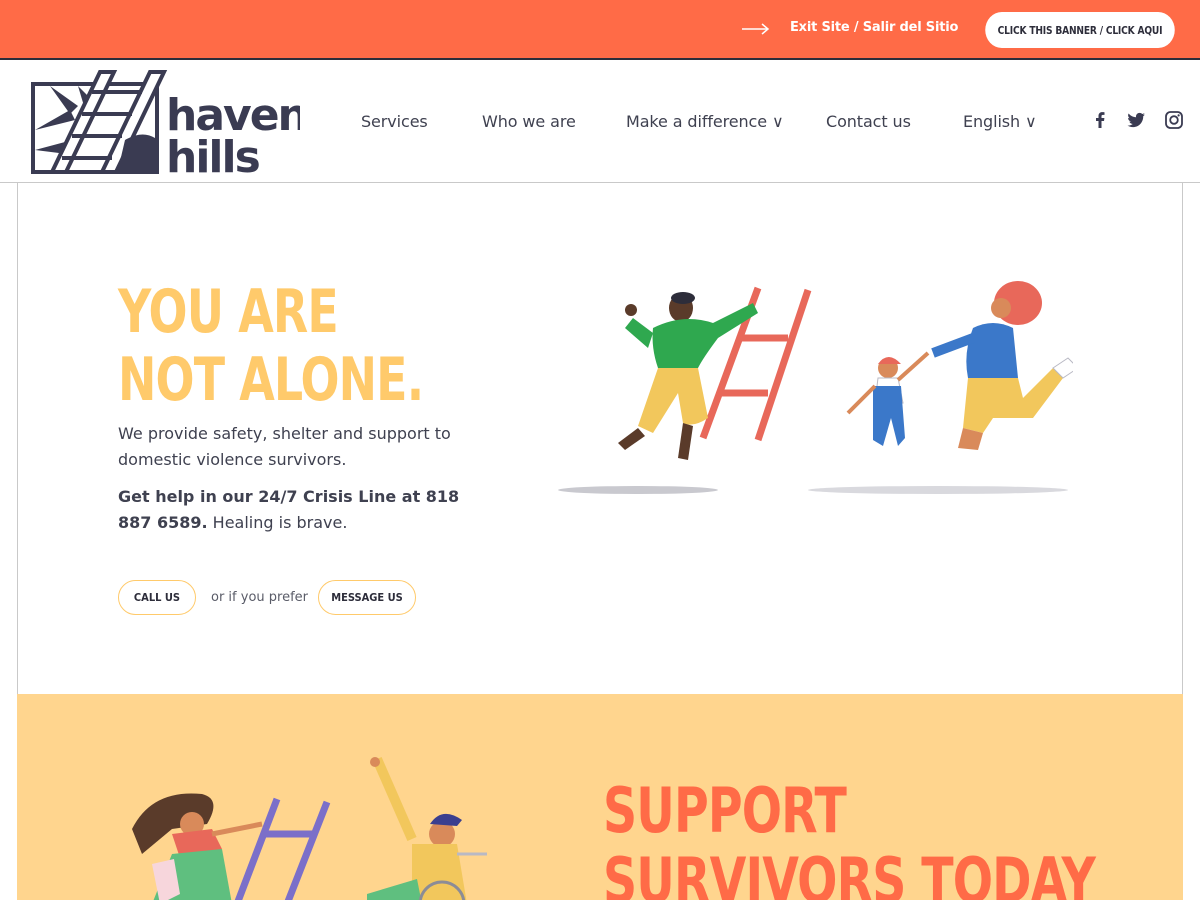 The width and height of the screenshot is (1200, 900). Describe the element at coordinates (1136, 120) in the screenshot. I see `twitter-icon` at that location.